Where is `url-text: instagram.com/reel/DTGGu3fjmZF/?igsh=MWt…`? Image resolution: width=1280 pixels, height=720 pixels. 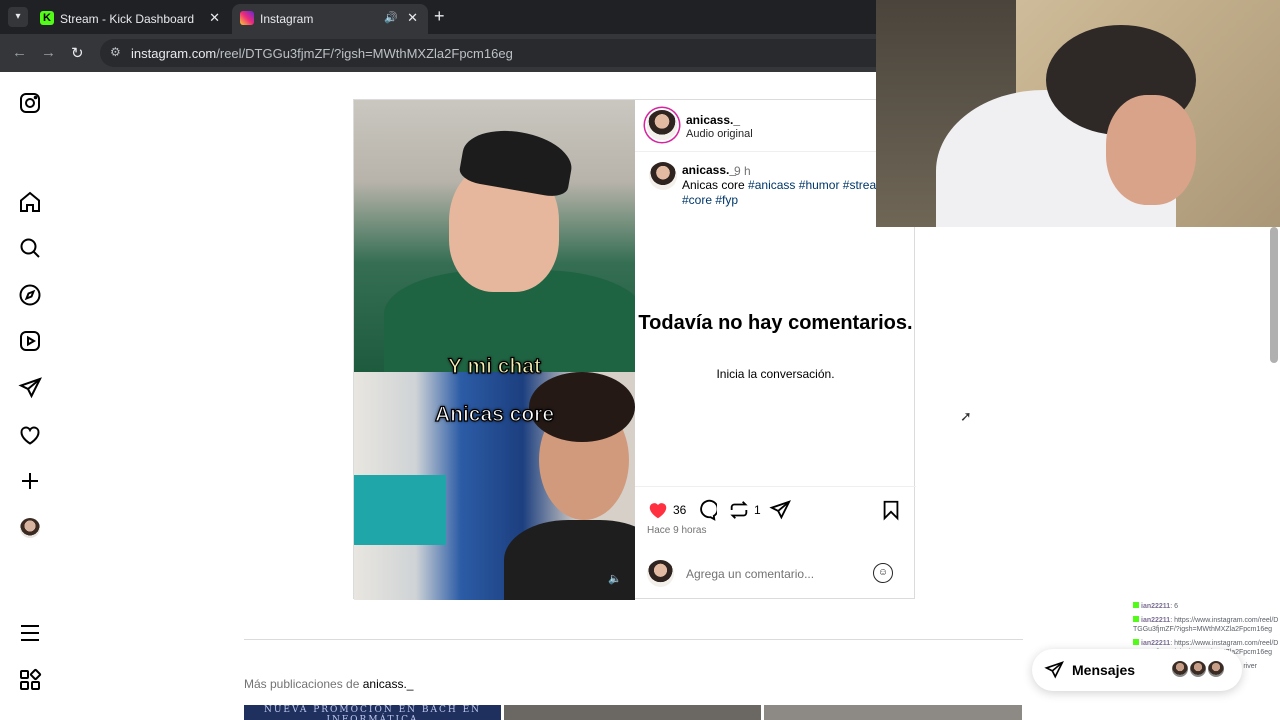 url-text: instagram.com/reel/DTGGu3fjmZF/?igsh=MWt… is located at coordinates (322, 53).